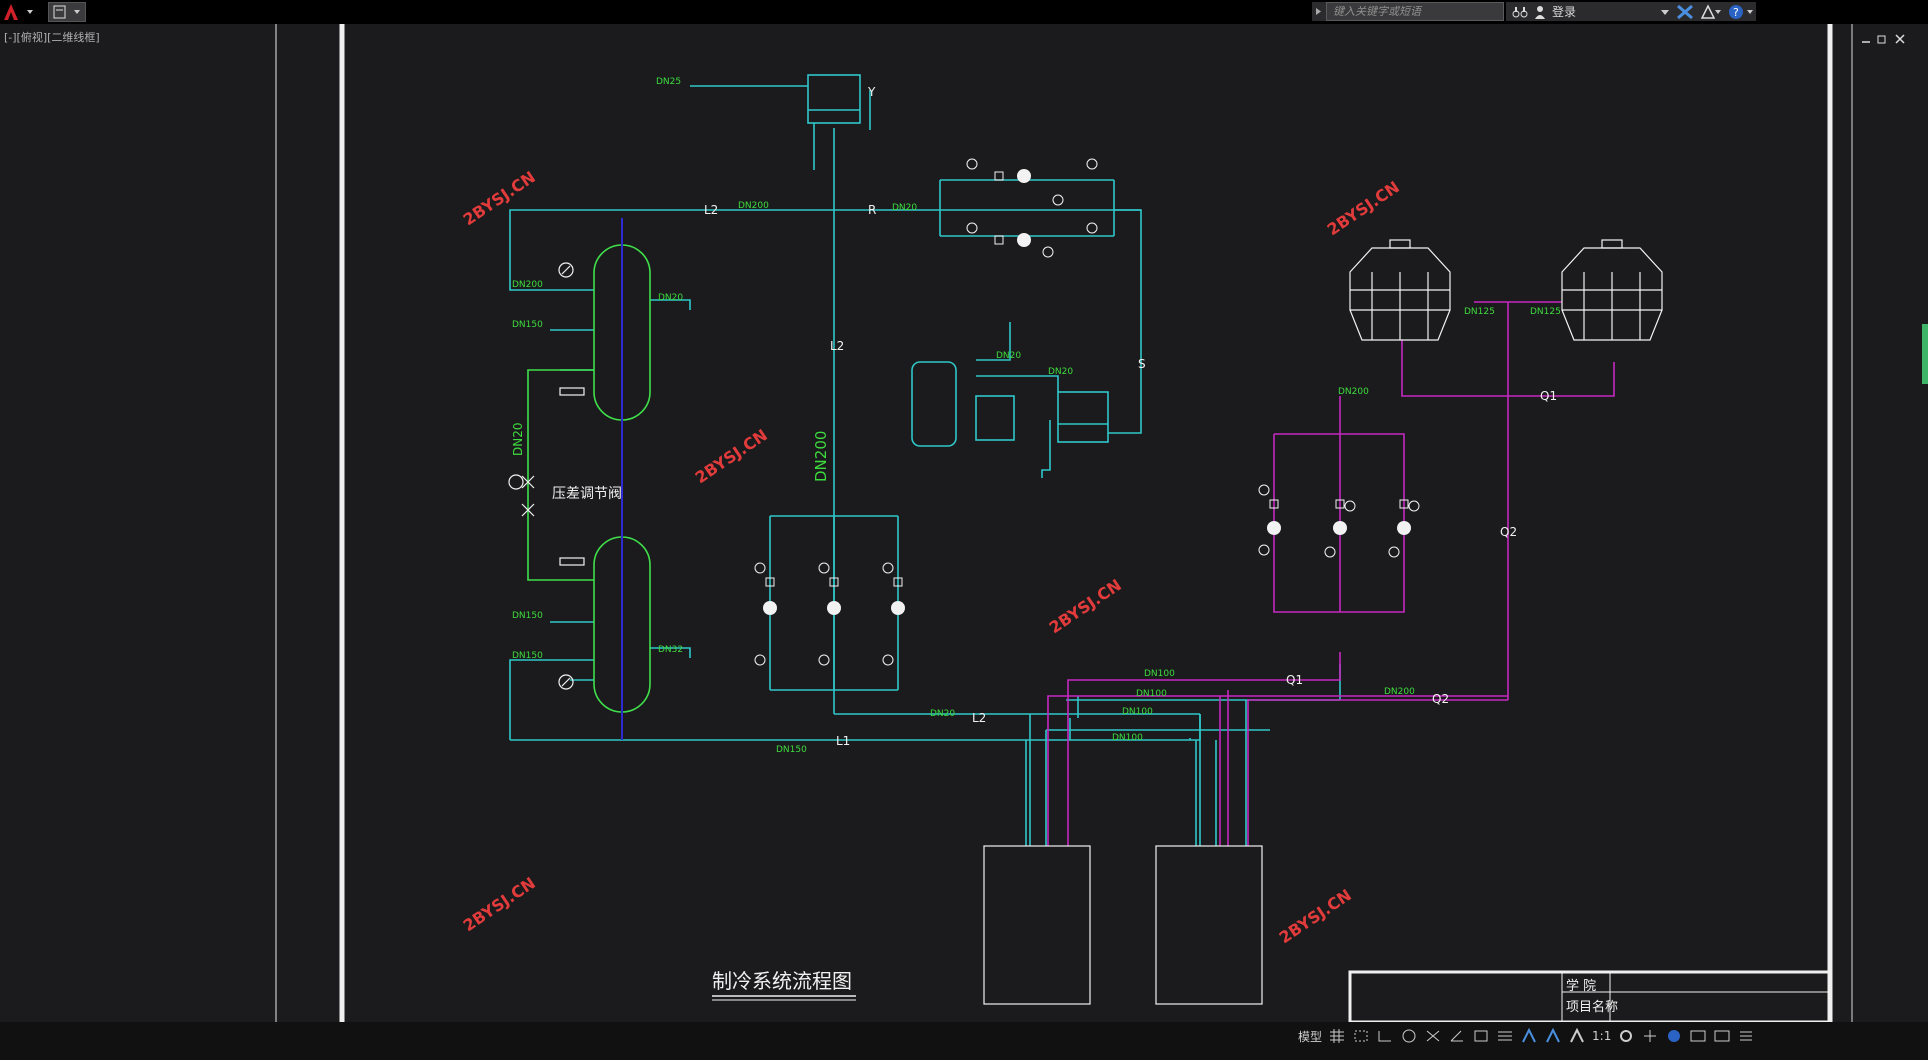  Describe the element at coordinates (1650, 1036) in the screenshot. I see `plus-icon` at that location.